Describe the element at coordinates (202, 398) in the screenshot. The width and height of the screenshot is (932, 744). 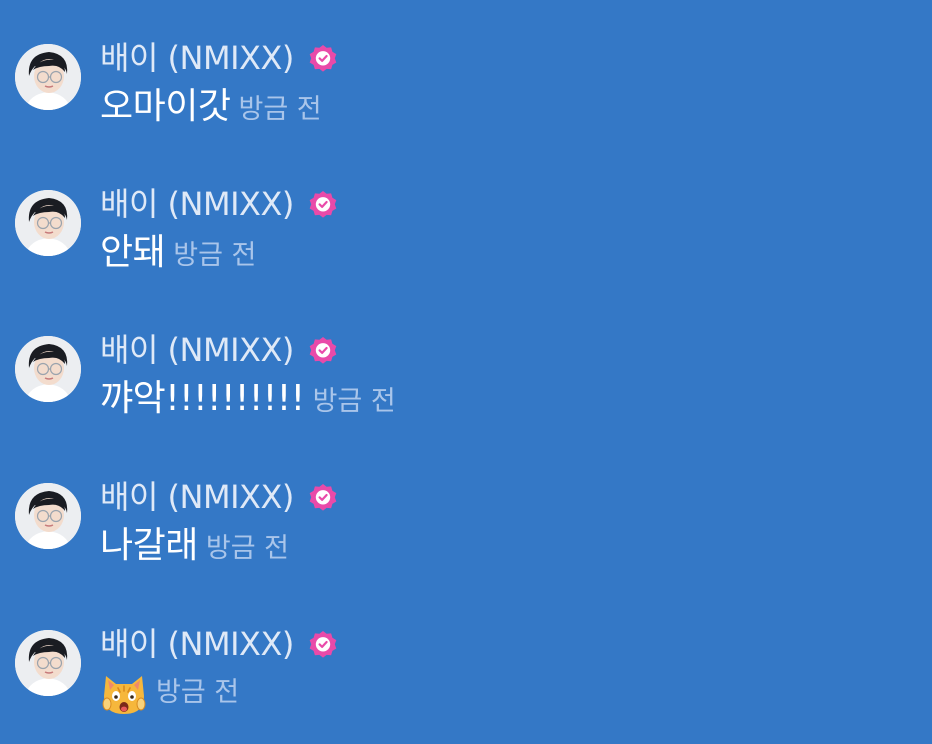
I see `message-text: 꺄악!!!!!!!!!!` at that location.